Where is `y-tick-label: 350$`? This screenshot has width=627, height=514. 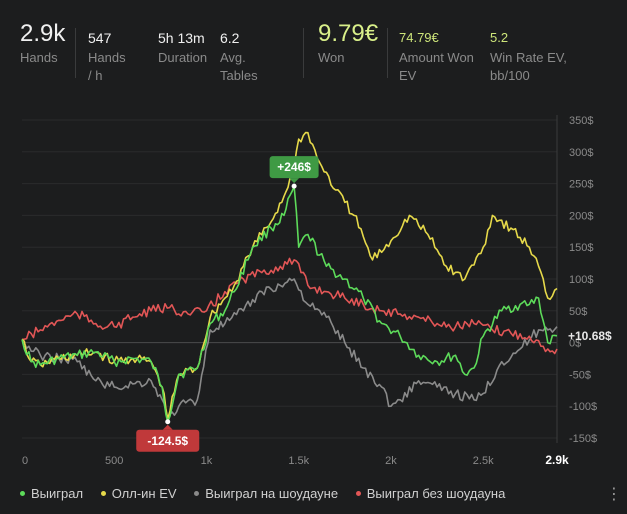
y-tick-label: 350$ is located at coordinates (581, 121).